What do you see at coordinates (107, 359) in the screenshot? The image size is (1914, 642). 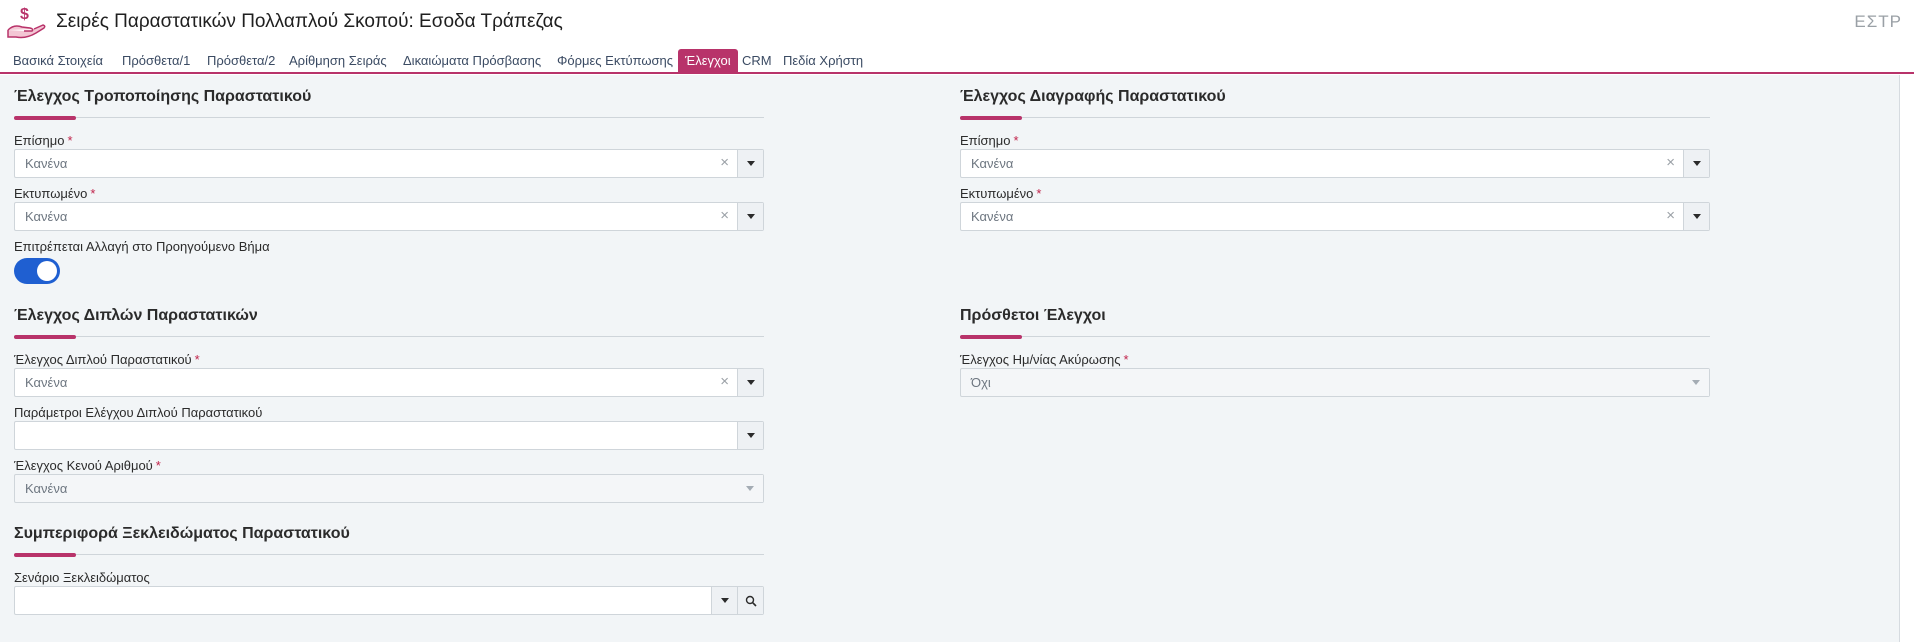 I see `dup-check-label: Έλεγχος Διπλού Παραστατικού *` at bounding box center [107, 359].